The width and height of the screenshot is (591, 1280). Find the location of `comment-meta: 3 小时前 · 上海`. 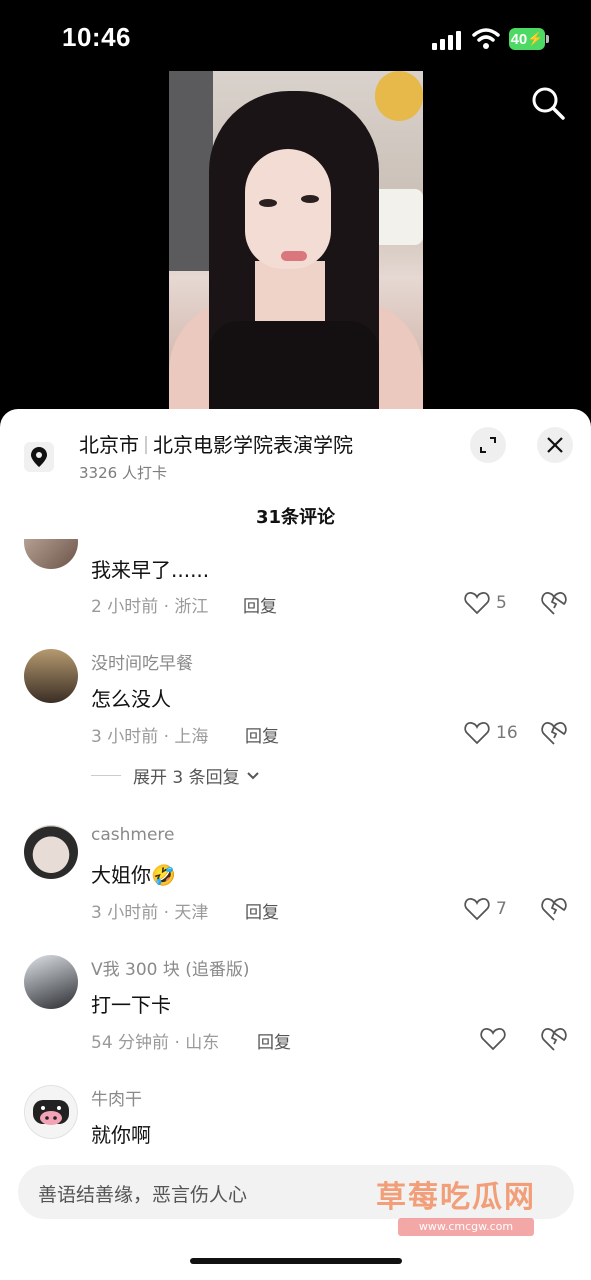

comment-meta: 3 小时前 · 上海 is located at coordinates (150, 737).